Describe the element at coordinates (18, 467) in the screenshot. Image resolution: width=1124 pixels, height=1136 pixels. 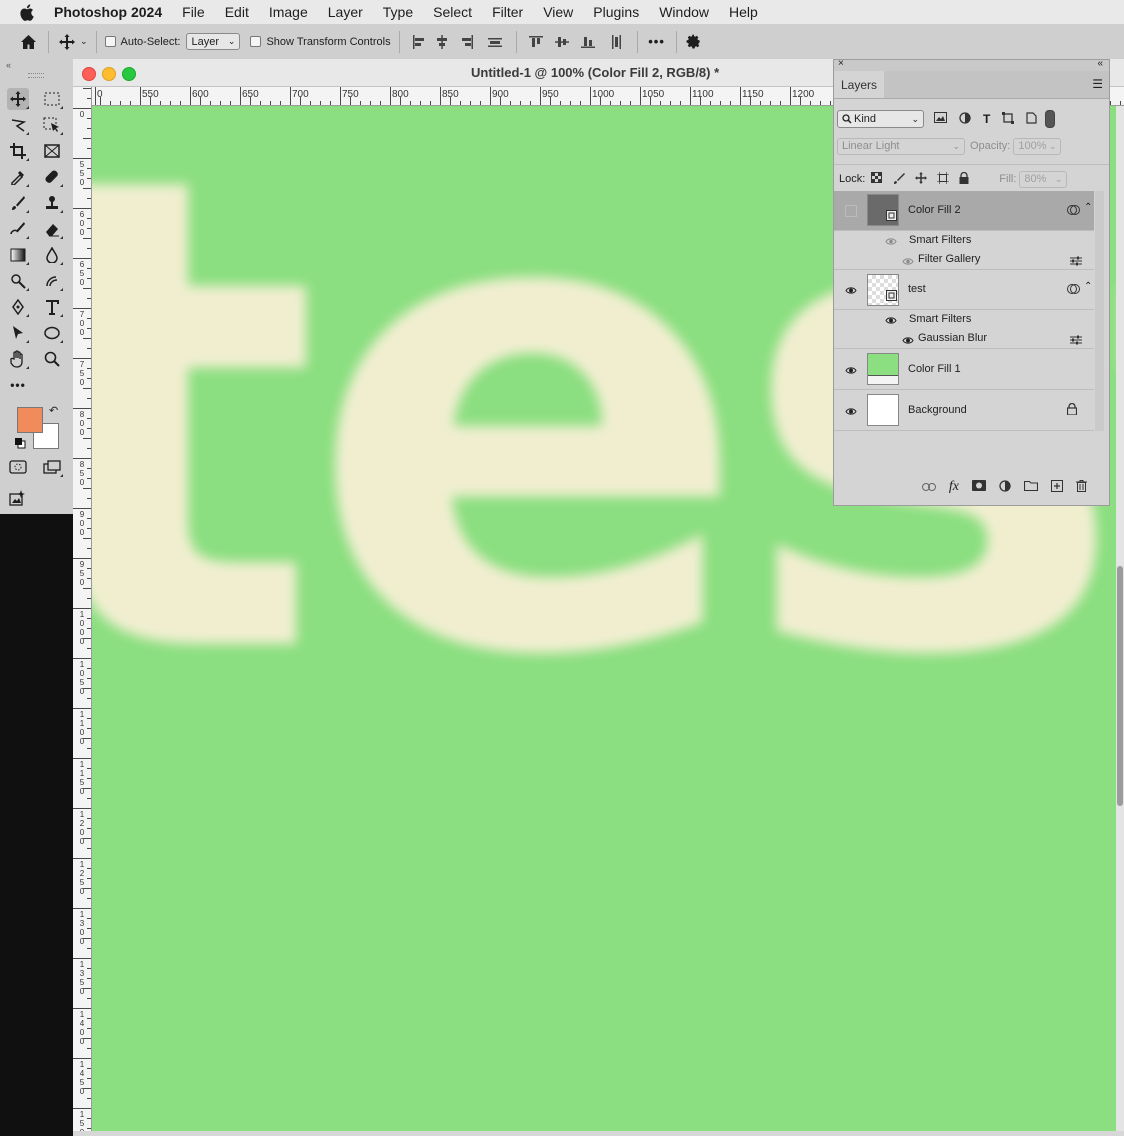
I see `quick-mask-icon` at that location.